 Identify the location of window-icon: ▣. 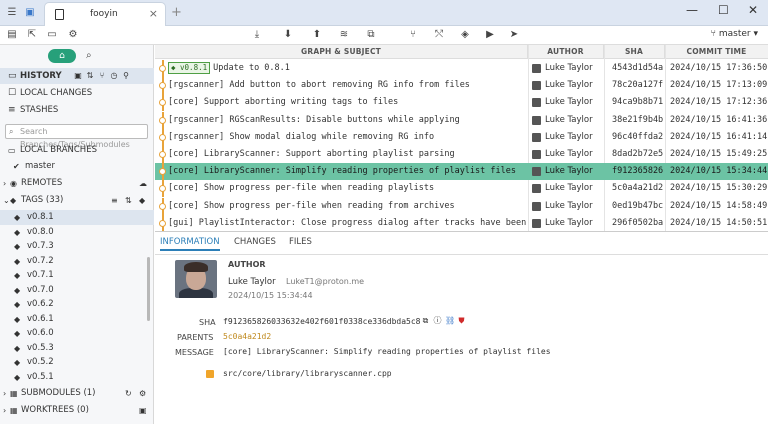
(30, 13).